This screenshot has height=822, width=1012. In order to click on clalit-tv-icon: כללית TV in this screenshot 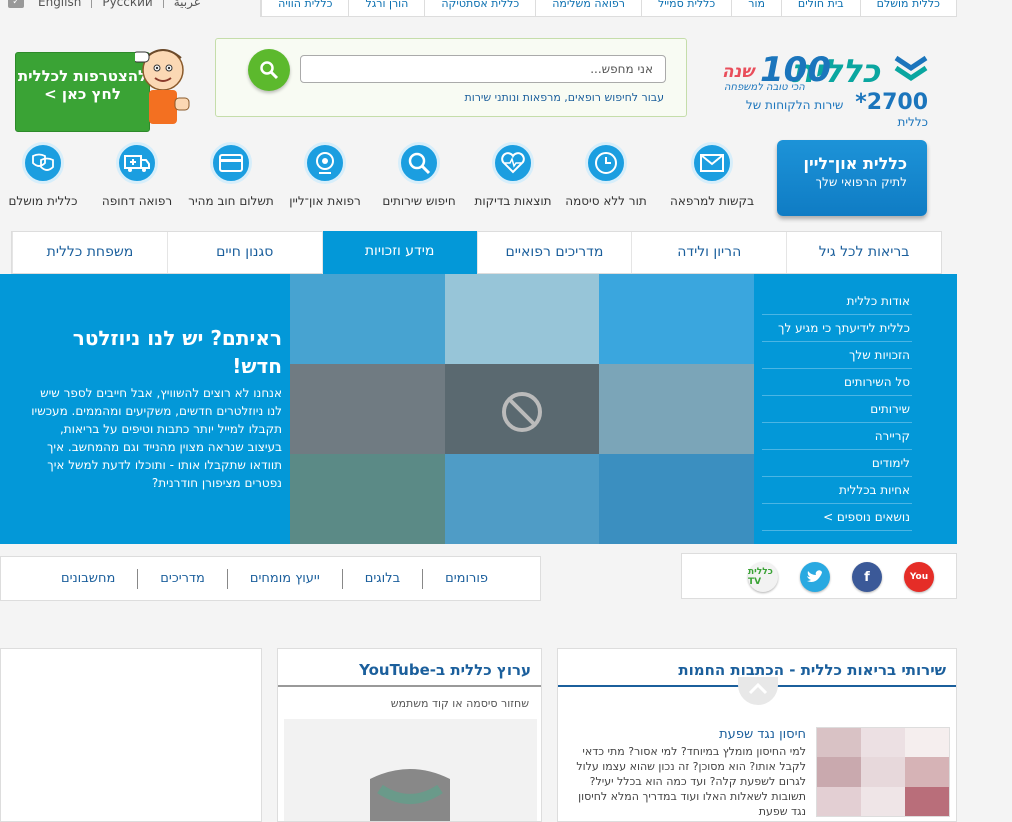, I will do `click(763, 577)`.